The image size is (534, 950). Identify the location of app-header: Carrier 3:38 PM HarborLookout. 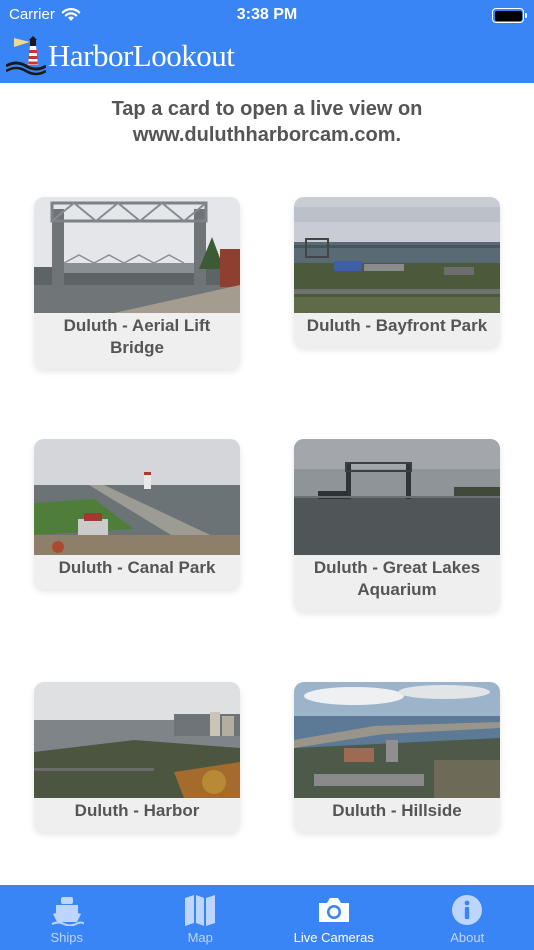
(267, 41).